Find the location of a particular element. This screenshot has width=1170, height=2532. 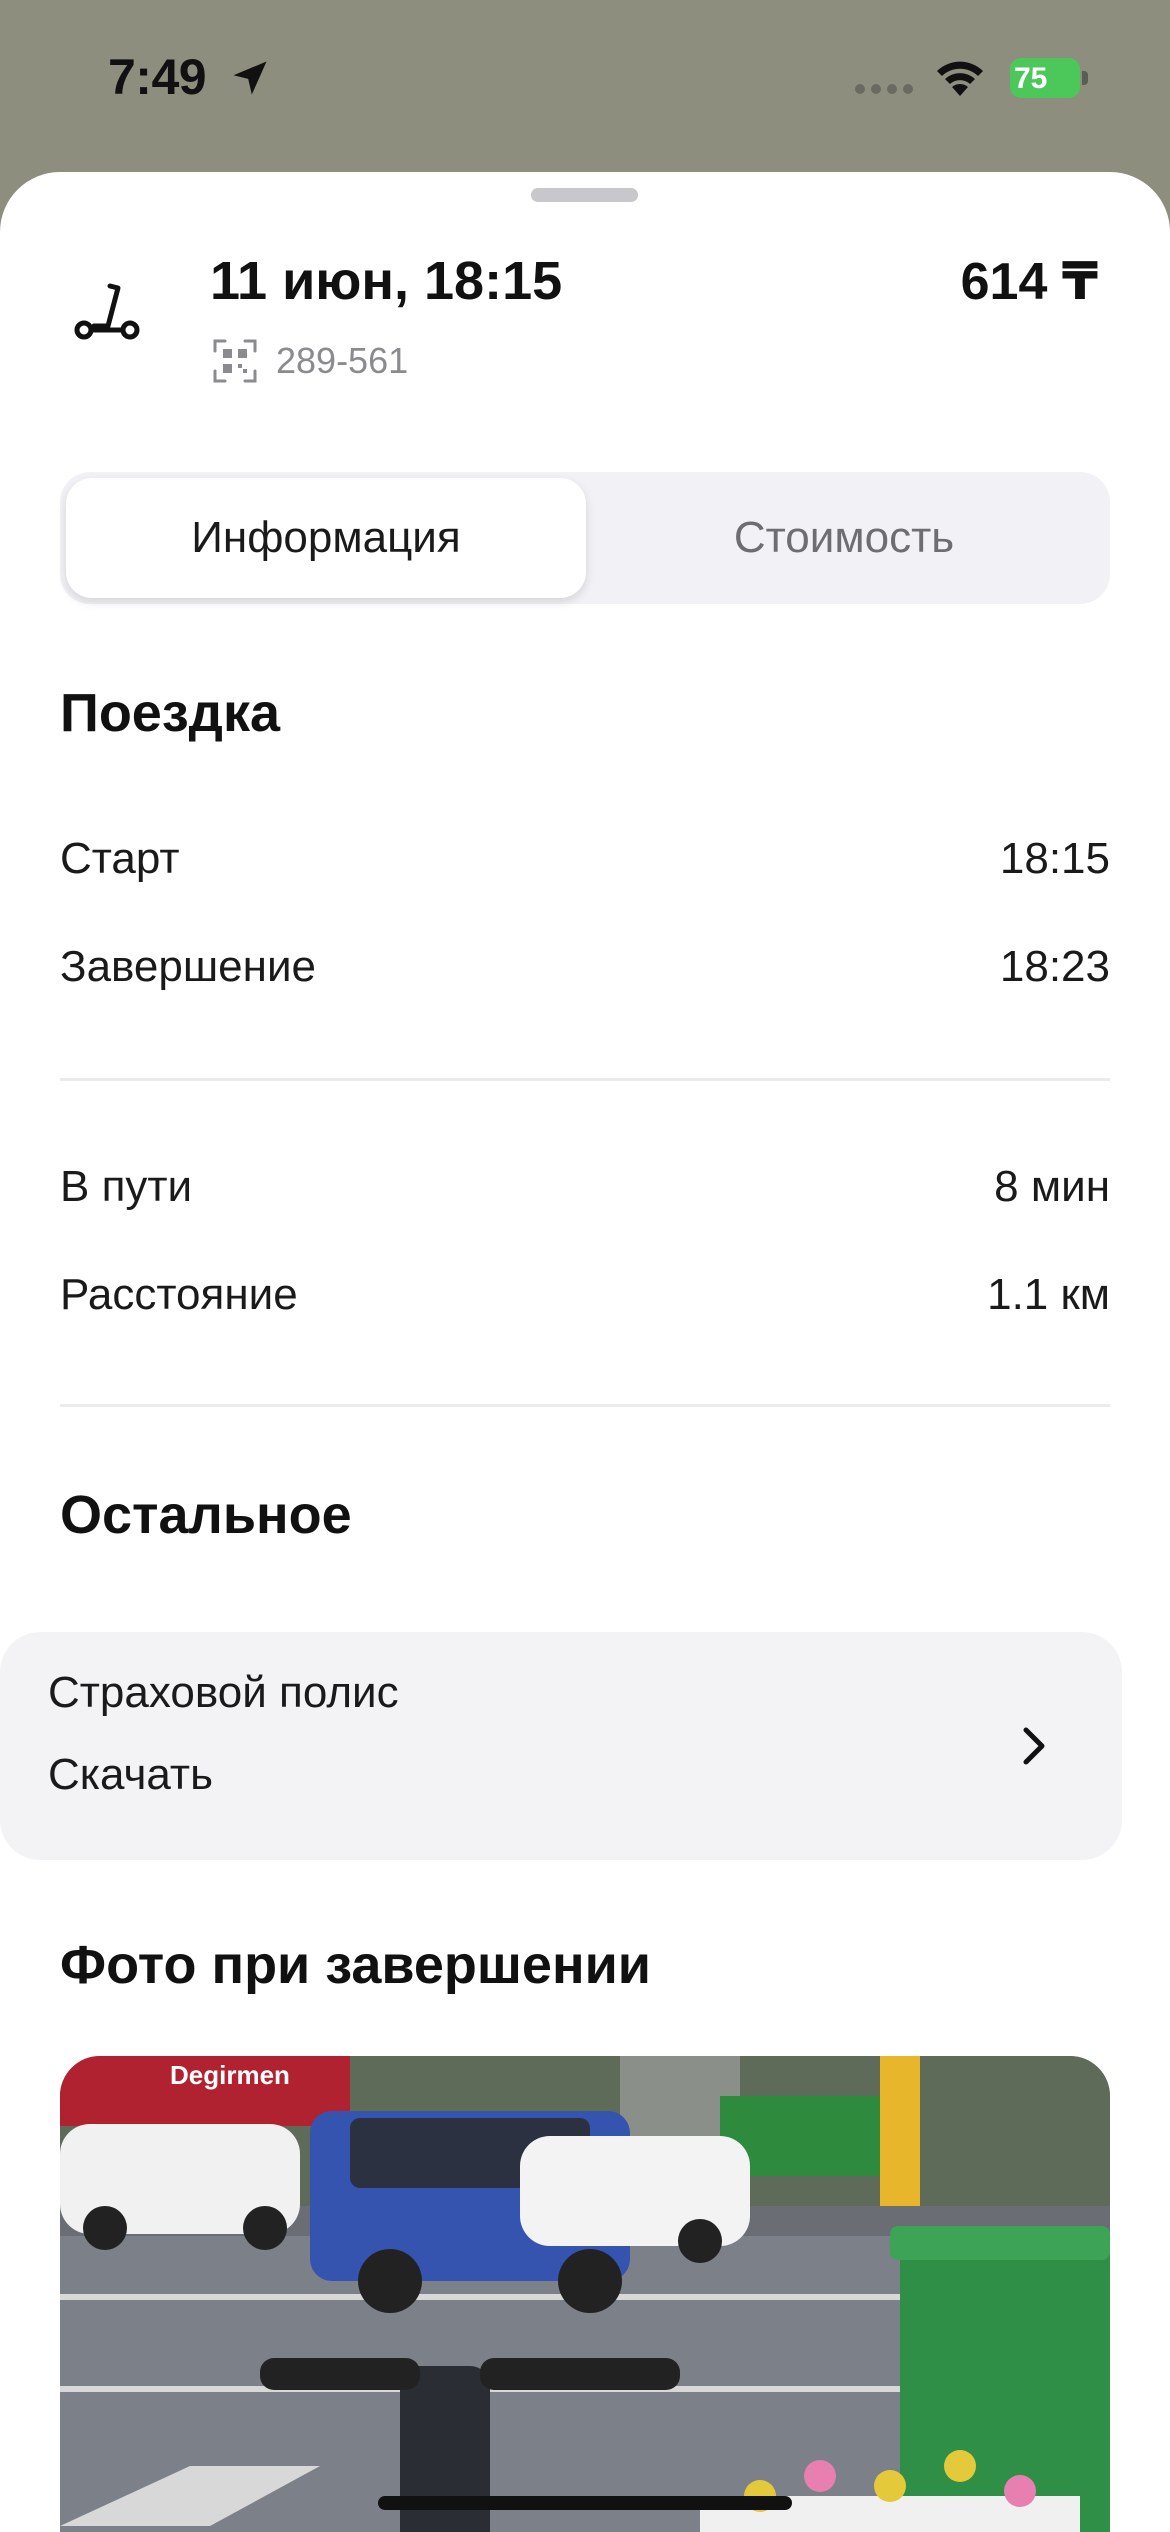

battery-body: 75 is located at coordinates (1045, 78).